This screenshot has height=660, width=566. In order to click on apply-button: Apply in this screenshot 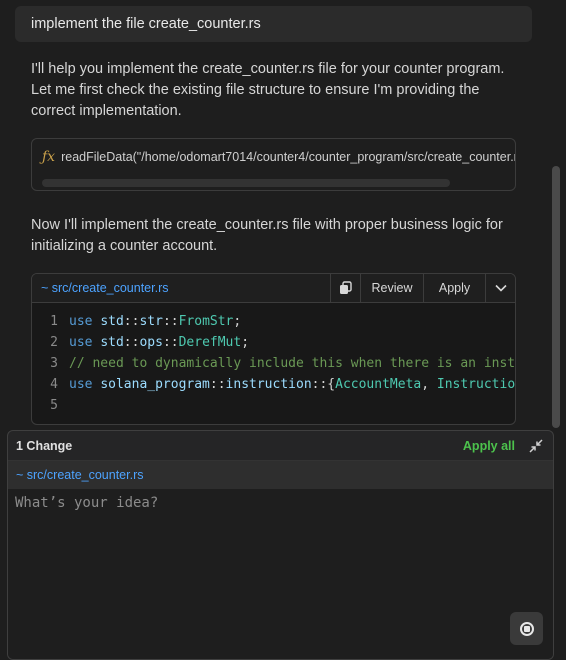, I will do `click(454, 288)`.